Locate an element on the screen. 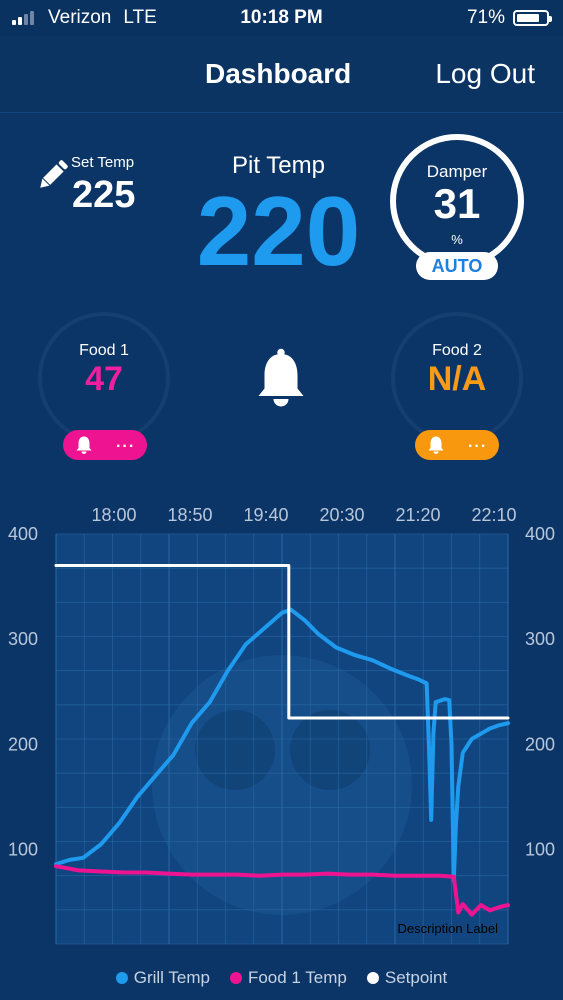  food2-probe: Food 2 N/A is located at coordinates (457, 378).